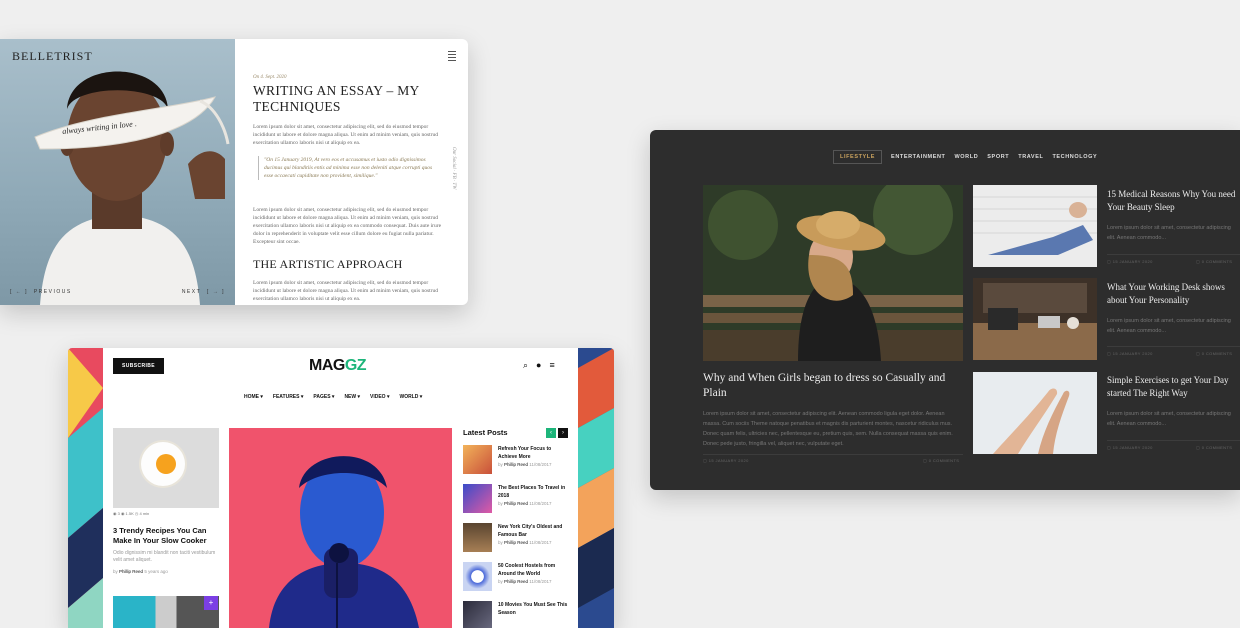 Image resolution: width=1240 pixels, height=628 pixels. I want to click on portrait-illustration, so click(132, 188).